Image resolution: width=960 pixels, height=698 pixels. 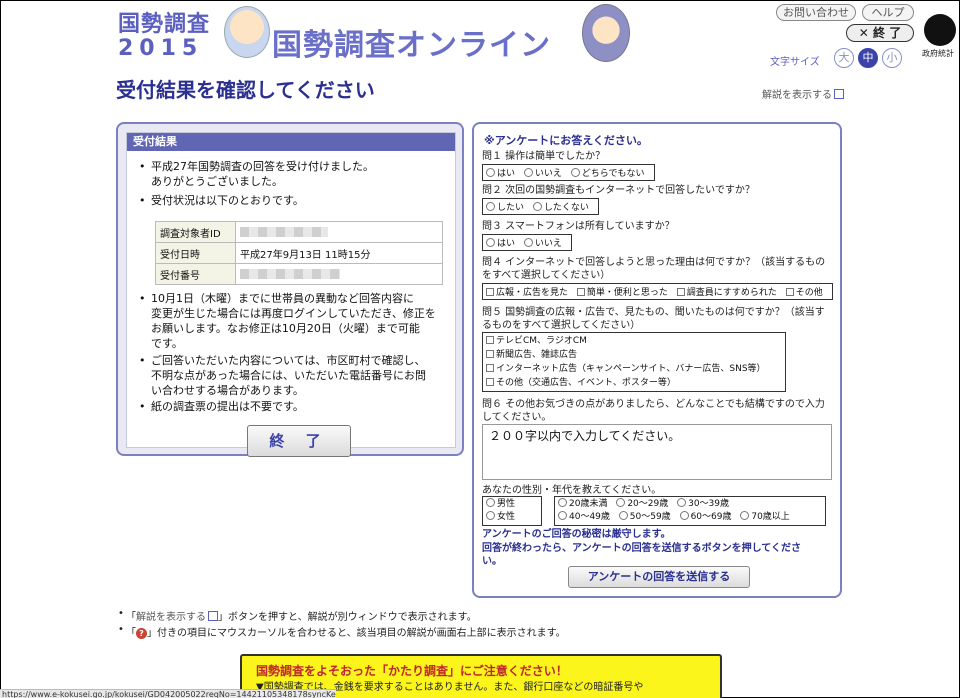 I want to click on q5-option-tv: テレビCM、ラジオCM, so click(x=634, y=341).